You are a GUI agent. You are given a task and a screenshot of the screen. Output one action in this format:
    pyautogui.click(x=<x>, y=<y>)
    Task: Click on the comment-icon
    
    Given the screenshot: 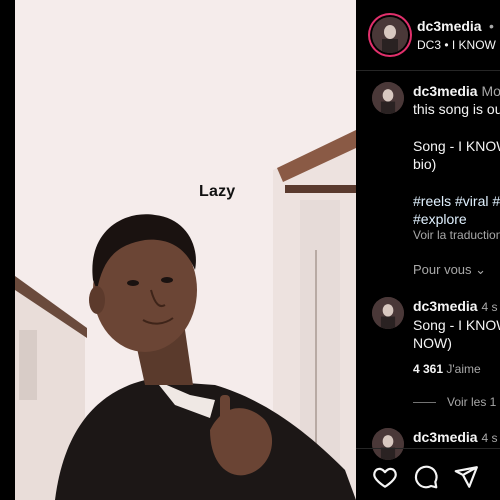 What is the action you would take?
    pyautogui.click(x=426, y=477)
    